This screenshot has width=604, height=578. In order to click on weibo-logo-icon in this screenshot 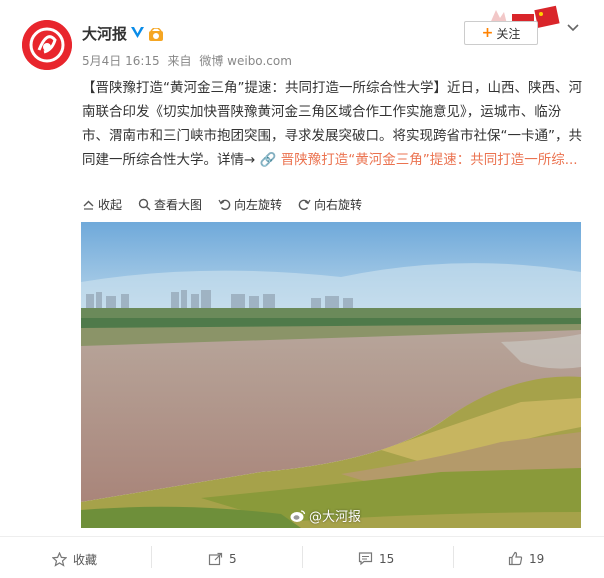, I will do `click(298, 515)`.